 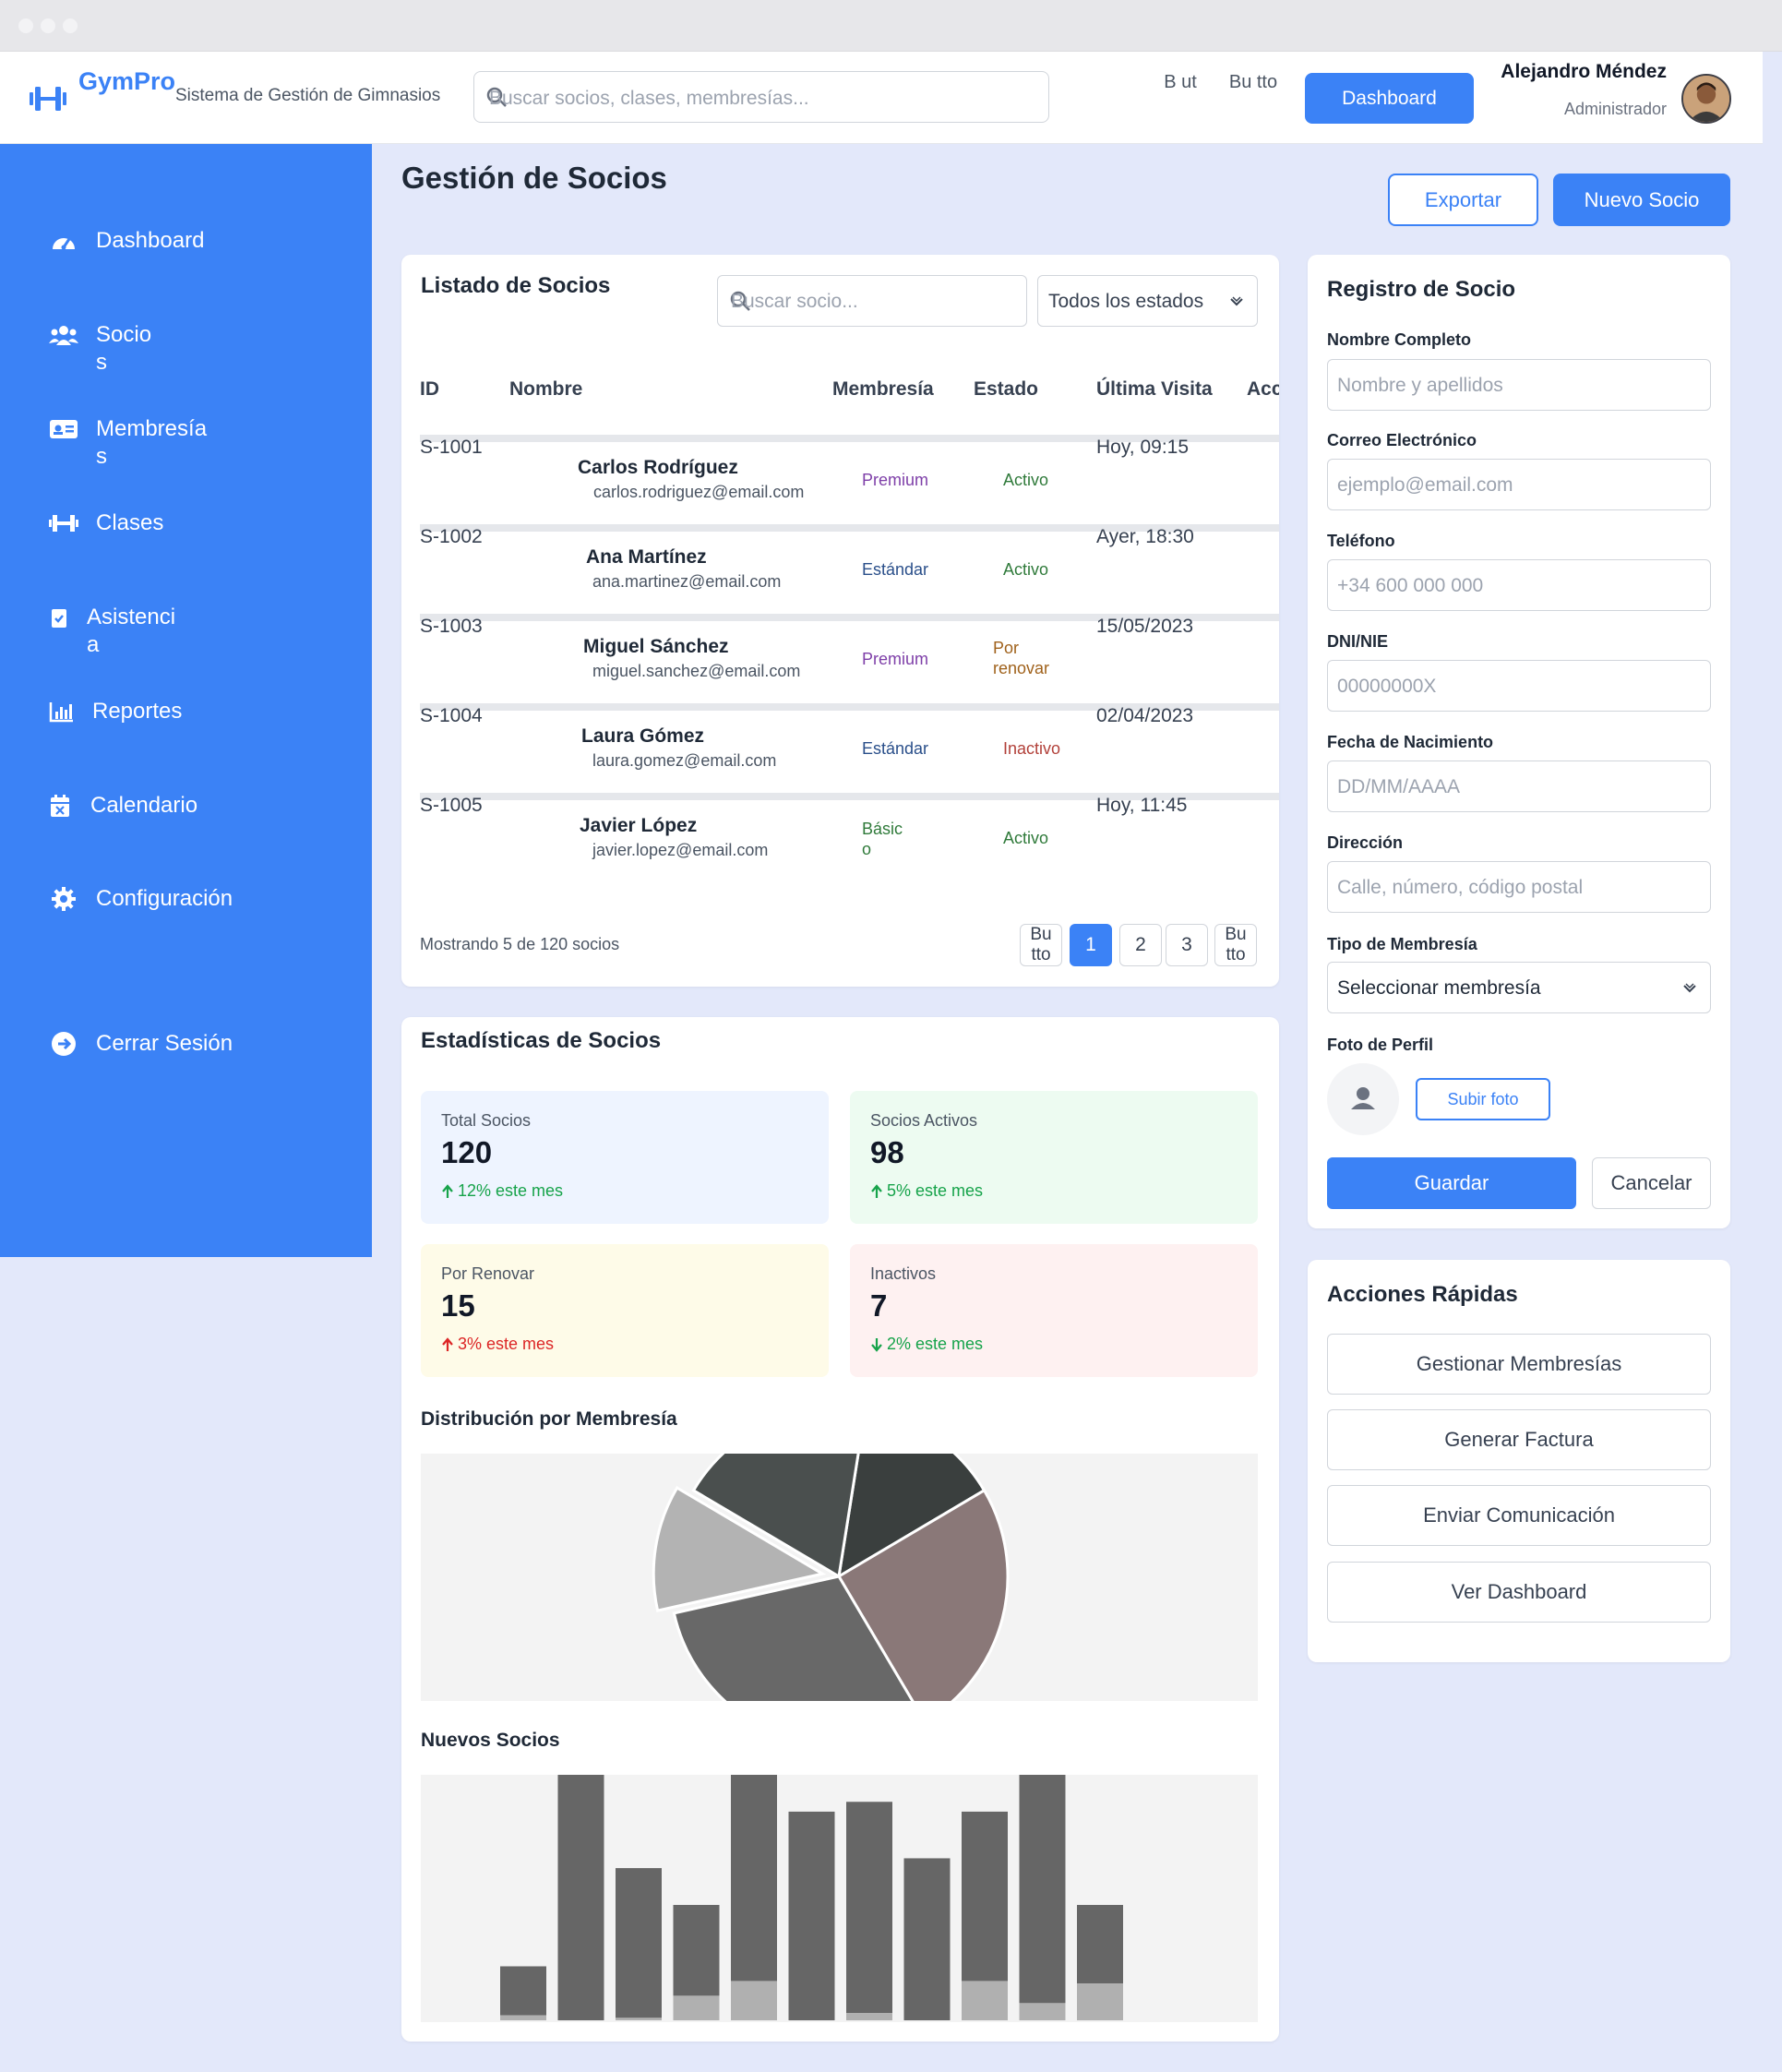 I want to click on sidebar-item-clases: Clases, so click(x=136, y=523).